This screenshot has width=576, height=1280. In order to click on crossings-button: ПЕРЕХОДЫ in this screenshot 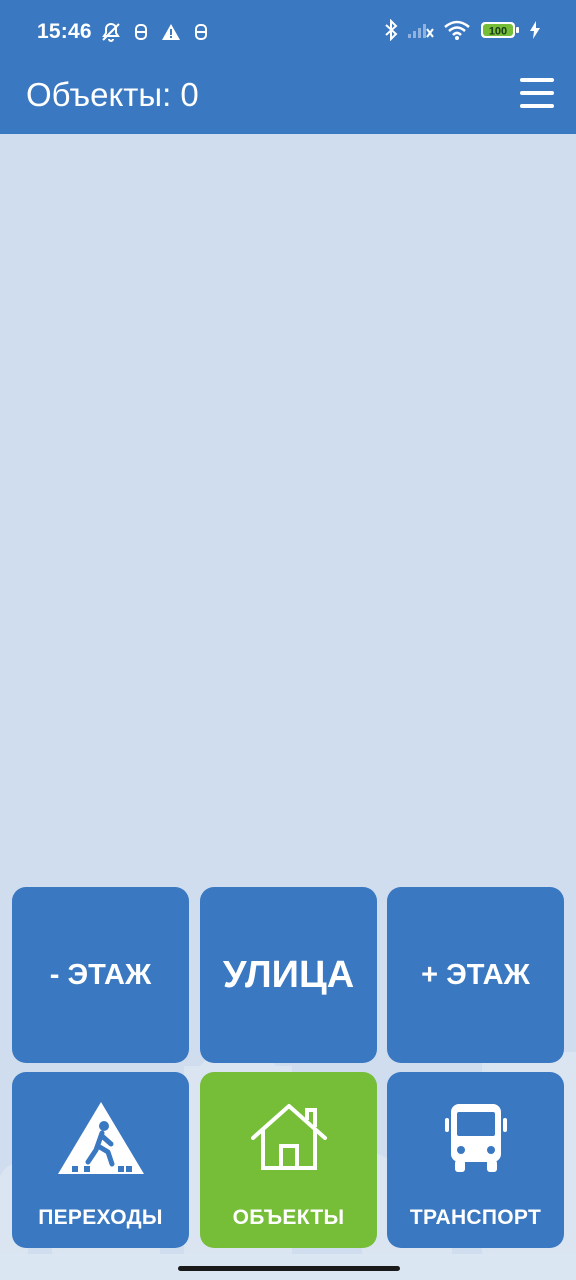, I will do `click(100, 1160)`.